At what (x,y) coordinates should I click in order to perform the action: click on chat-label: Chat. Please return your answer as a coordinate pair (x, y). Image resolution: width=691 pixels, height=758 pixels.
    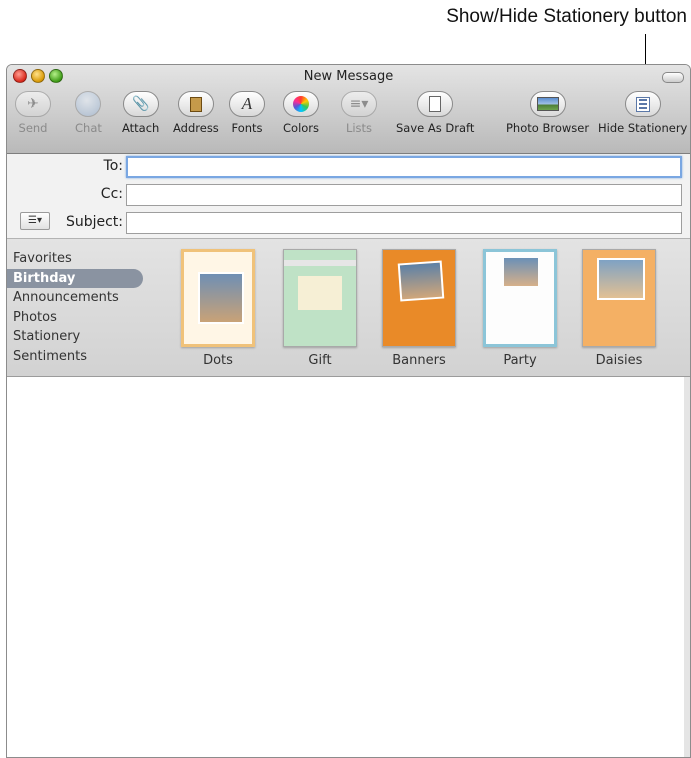
    Looking at the image, I should click on (88, 128).